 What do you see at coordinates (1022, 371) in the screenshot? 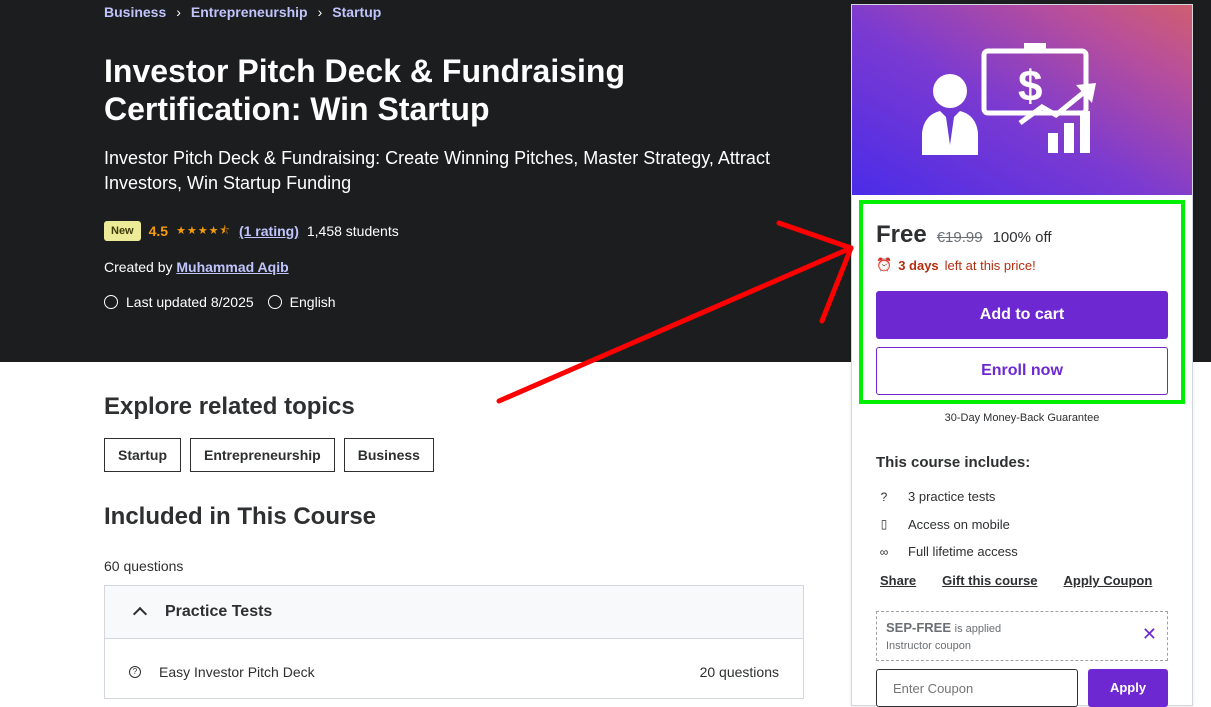
I see `enroll-now-button: Enroll now` at bounding box center [1022, 371].